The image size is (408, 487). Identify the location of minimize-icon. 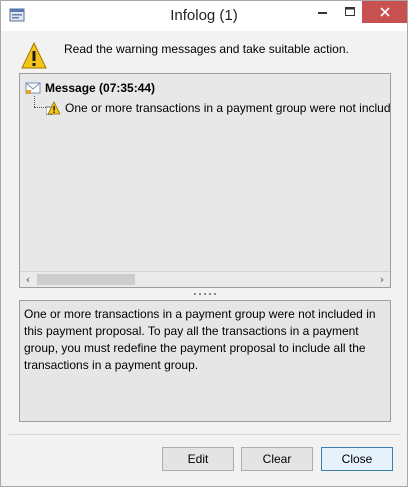
(322, 13).